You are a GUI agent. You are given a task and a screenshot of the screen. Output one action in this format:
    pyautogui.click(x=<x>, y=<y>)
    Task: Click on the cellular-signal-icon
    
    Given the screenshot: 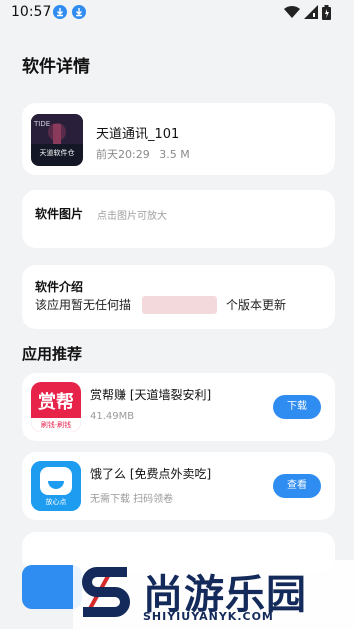 What is the action you would take?
    pyautogui.click(x=311, y=12)
    